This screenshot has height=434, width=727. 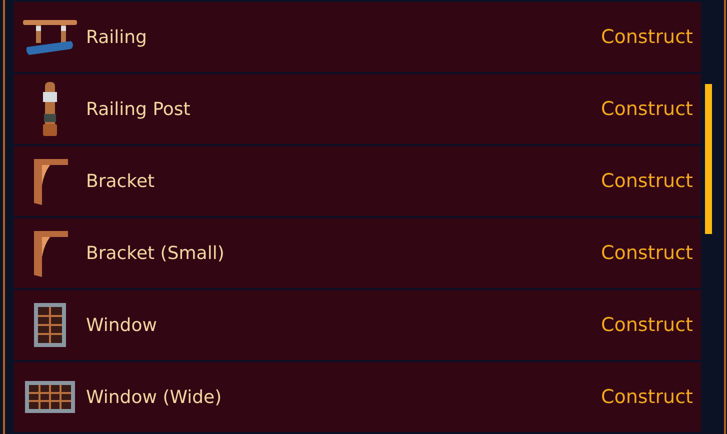 I want to click on item-name: Window (Wide), so click(x=154, y=397).